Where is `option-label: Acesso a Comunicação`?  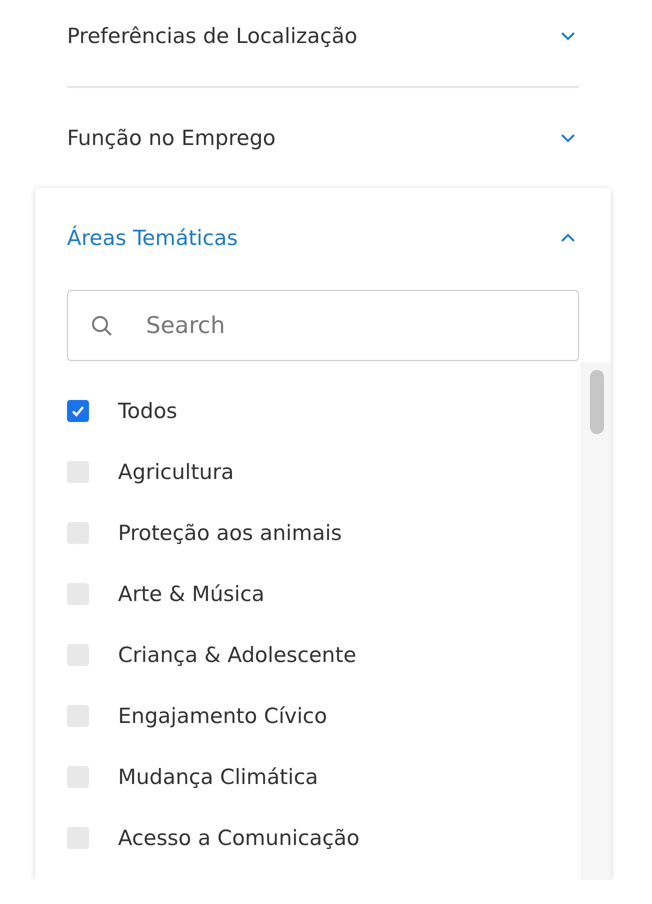 option-label: Acesso a Comunicação is located at coordinates (239, 838).